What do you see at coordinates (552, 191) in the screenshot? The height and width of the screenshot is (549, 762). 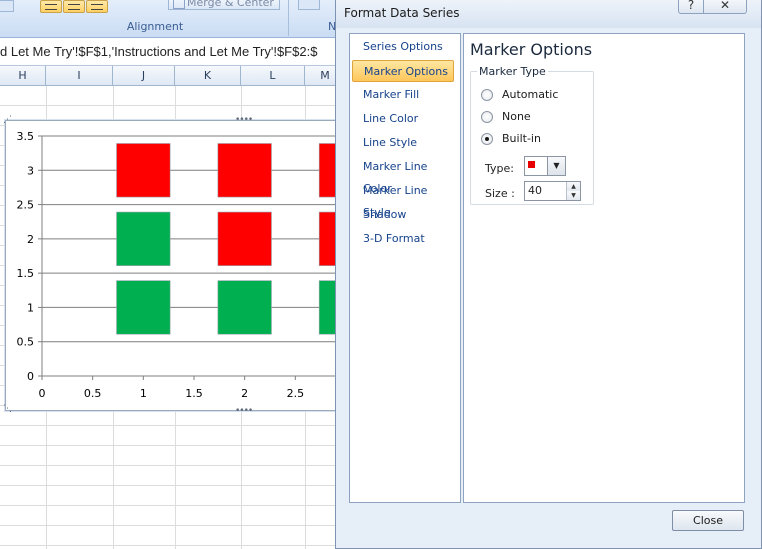 I see `marker-size-stepper: 40 ▲ ▼` at bounding box center [552, 191].